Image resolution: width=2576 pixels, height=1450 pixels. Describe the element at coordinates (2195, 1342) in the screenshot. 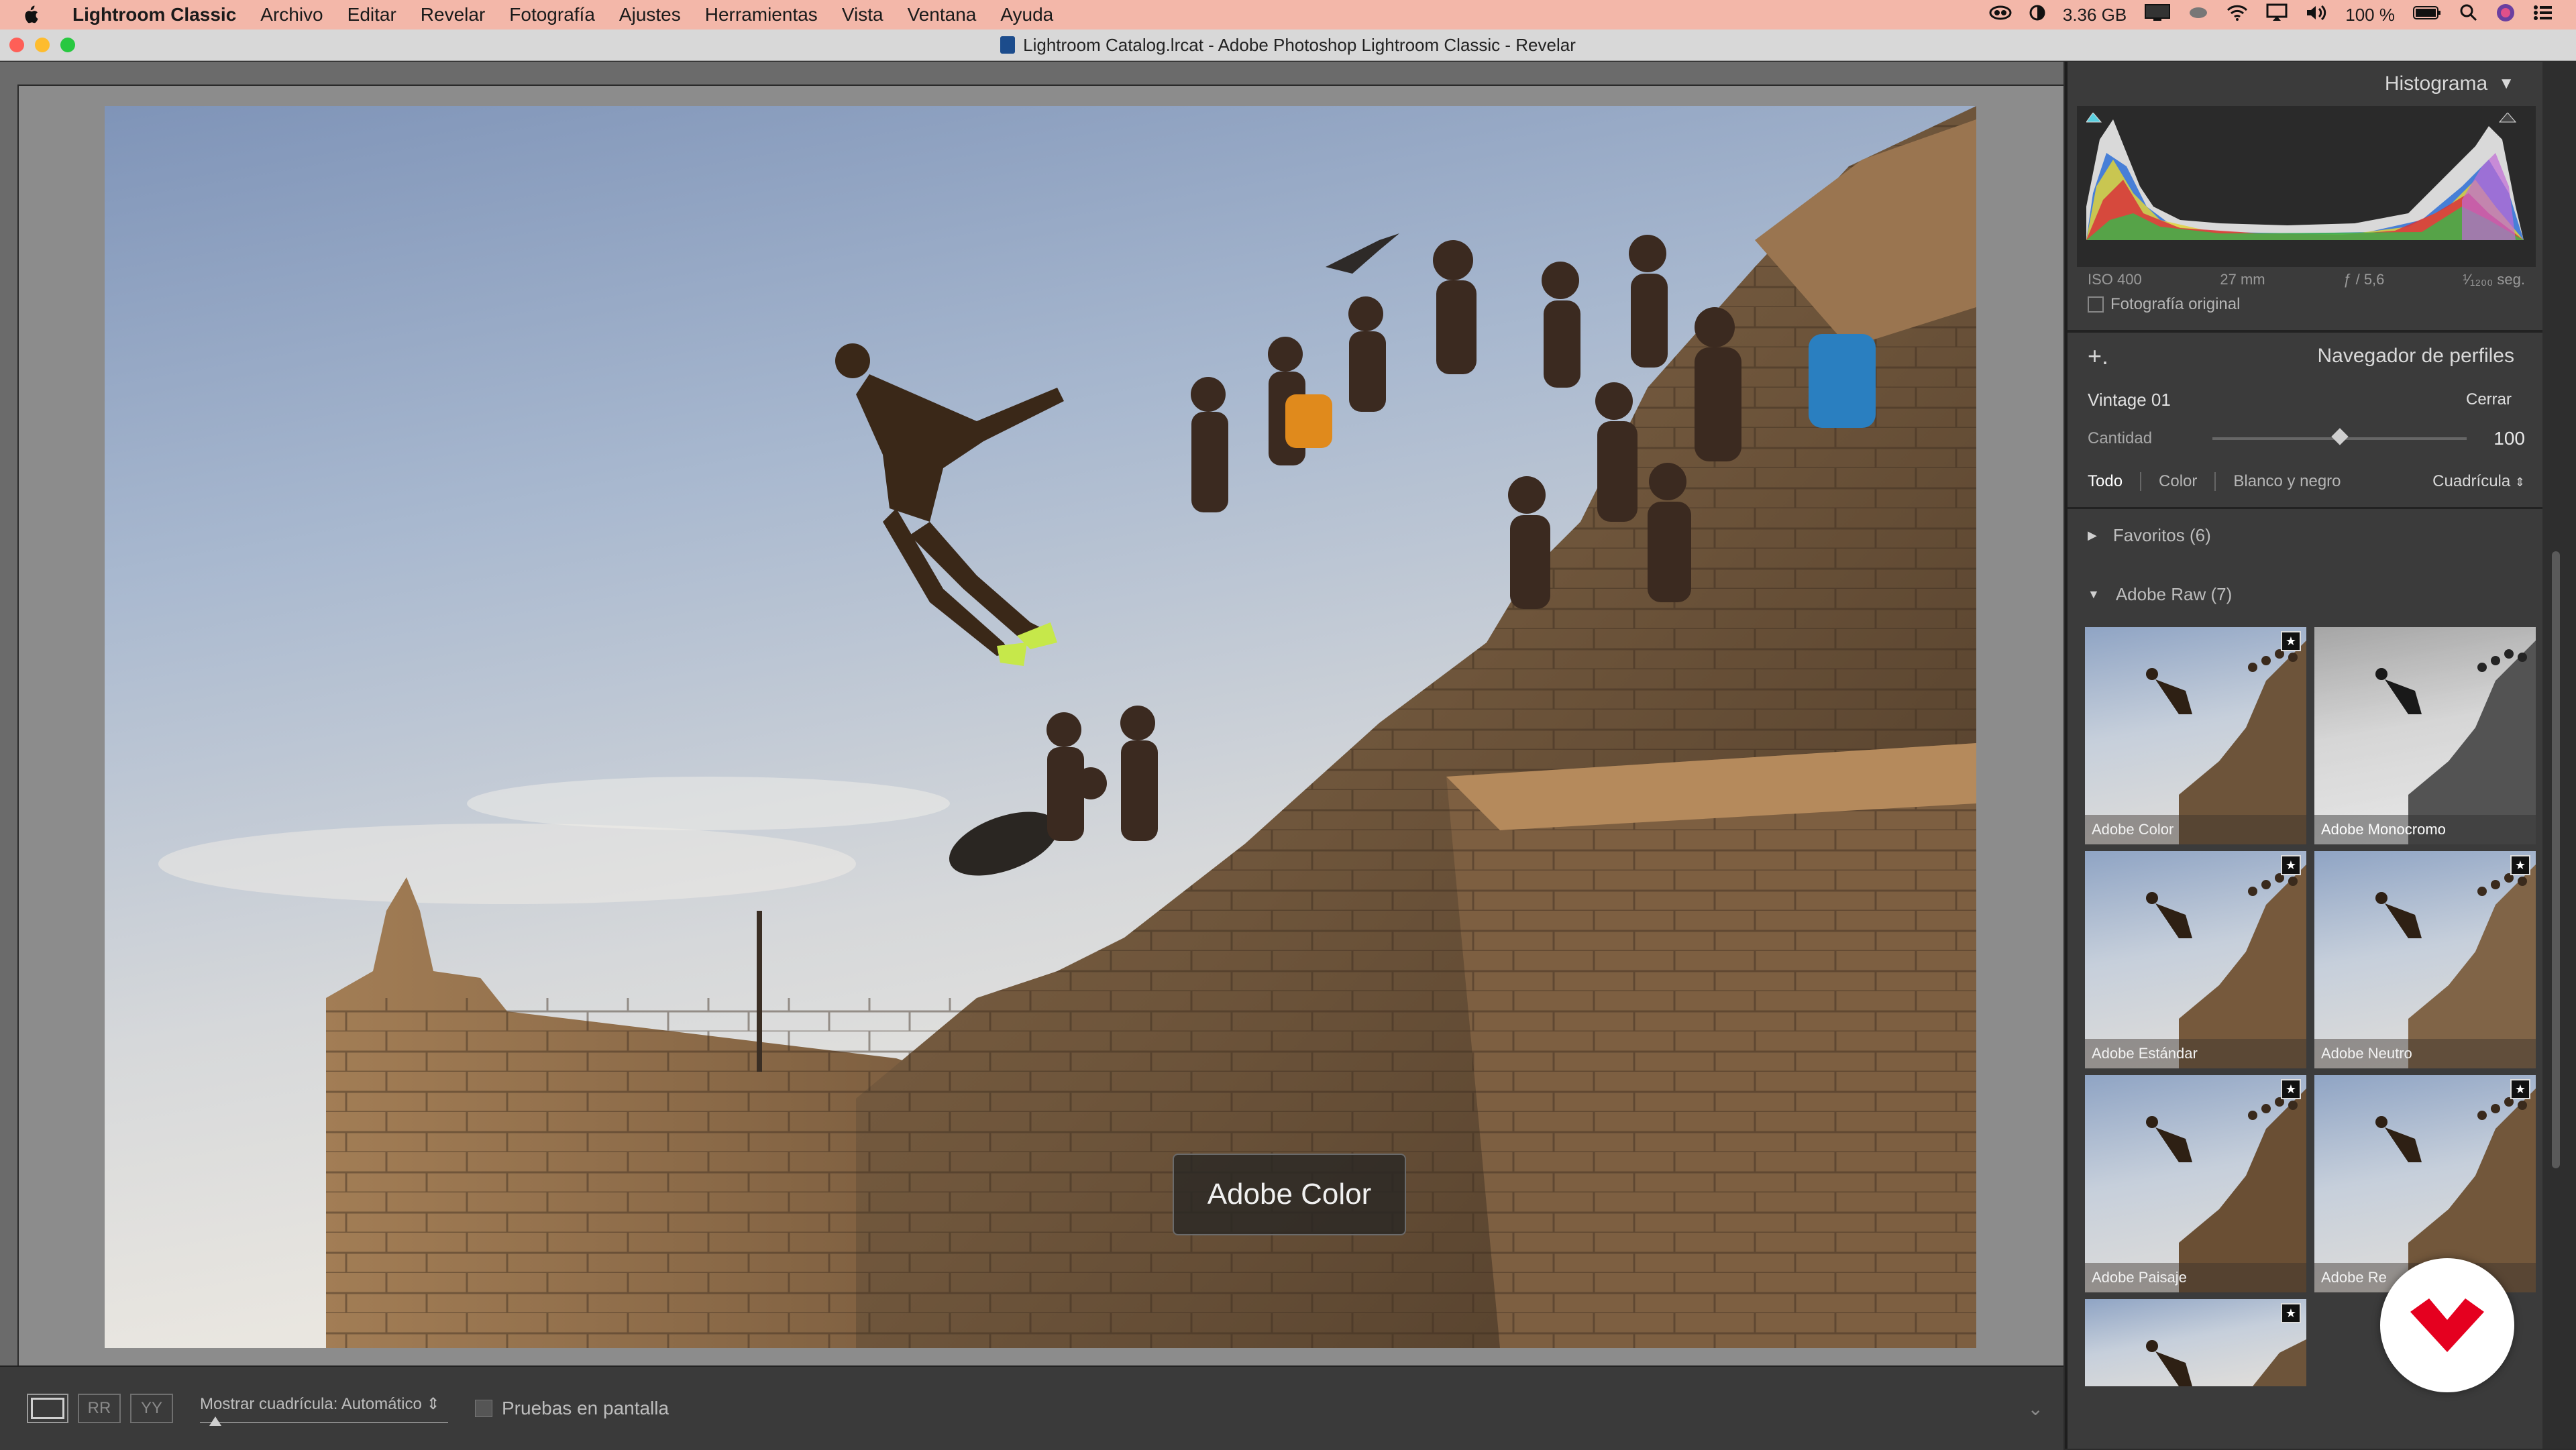

I see `profile-tile-partial: ★` at that location.